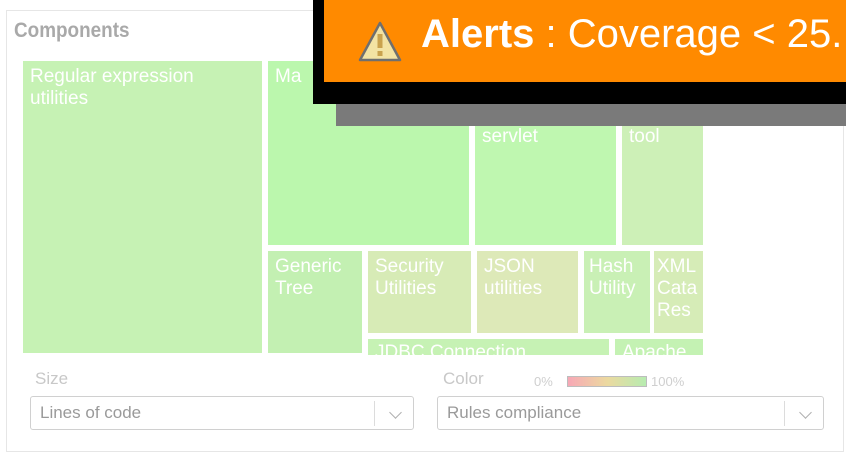  Describe the element at coordinates (545, 183) in the screenshot. I see `treemap-cell: servlet` at that location.